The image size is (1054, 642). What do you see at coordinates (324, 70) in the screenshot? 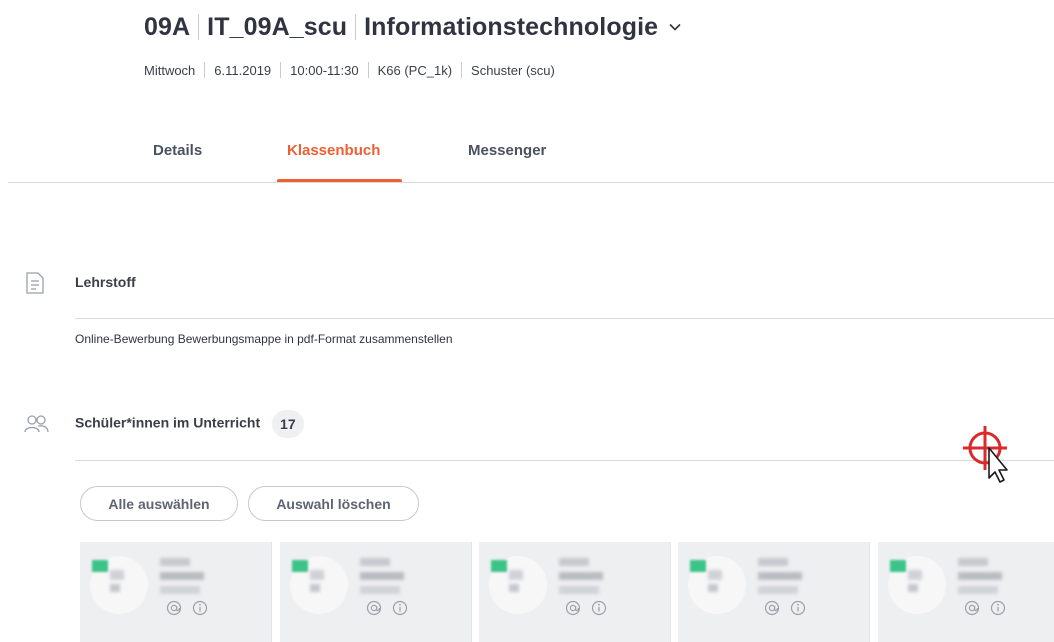
I see `meta-time: 10:00-11:30` at bounding box center [324, 70].